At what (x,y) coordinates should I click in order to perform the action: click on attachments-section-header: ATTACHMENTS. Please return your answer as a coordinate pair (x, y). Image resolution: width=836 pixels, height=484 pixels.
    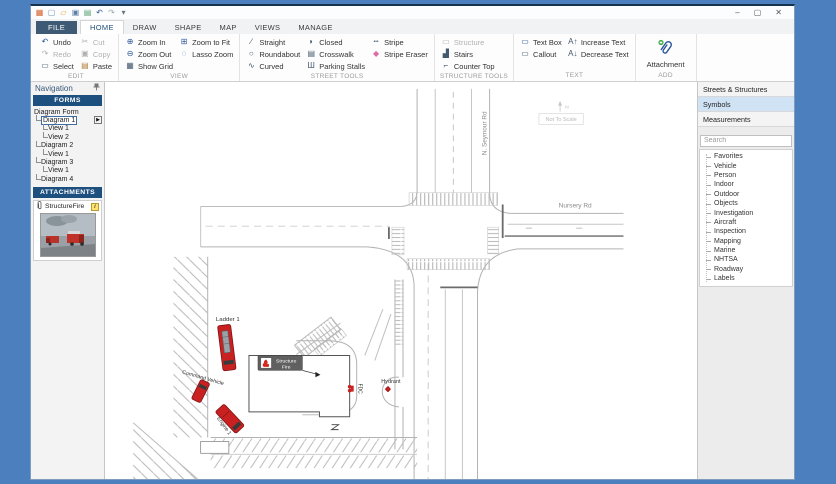
    Looking at the image, I should click on (67, 192).